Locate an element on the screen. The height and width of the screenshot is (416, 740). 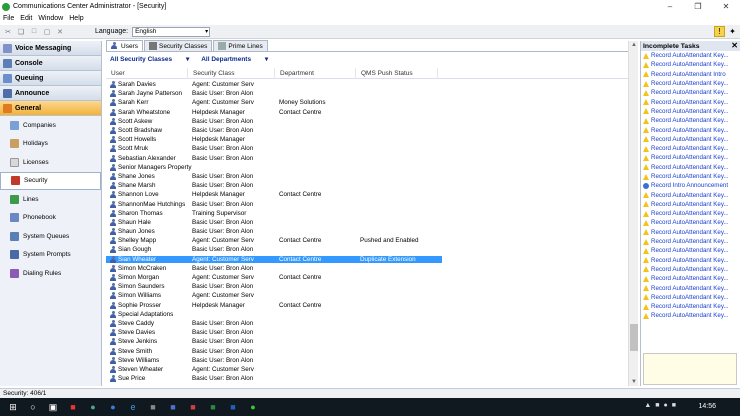
nav-console: Console is located at coordinates (50, 63).